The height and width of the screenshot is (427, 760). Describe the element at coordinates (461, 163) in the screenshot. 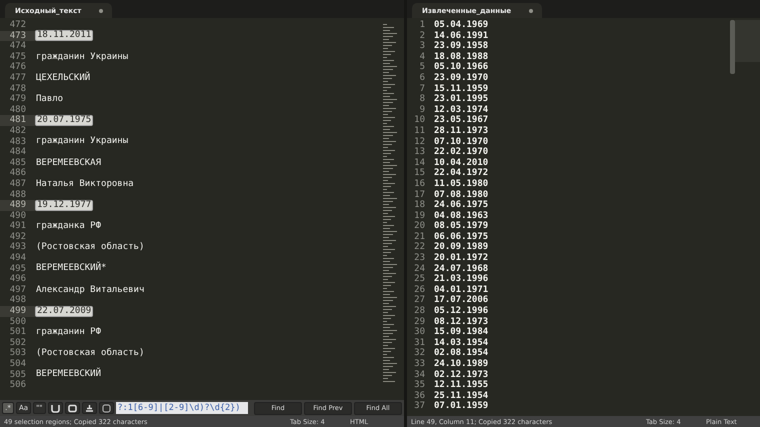

I see `code-line: 10.04.2010` at that location.